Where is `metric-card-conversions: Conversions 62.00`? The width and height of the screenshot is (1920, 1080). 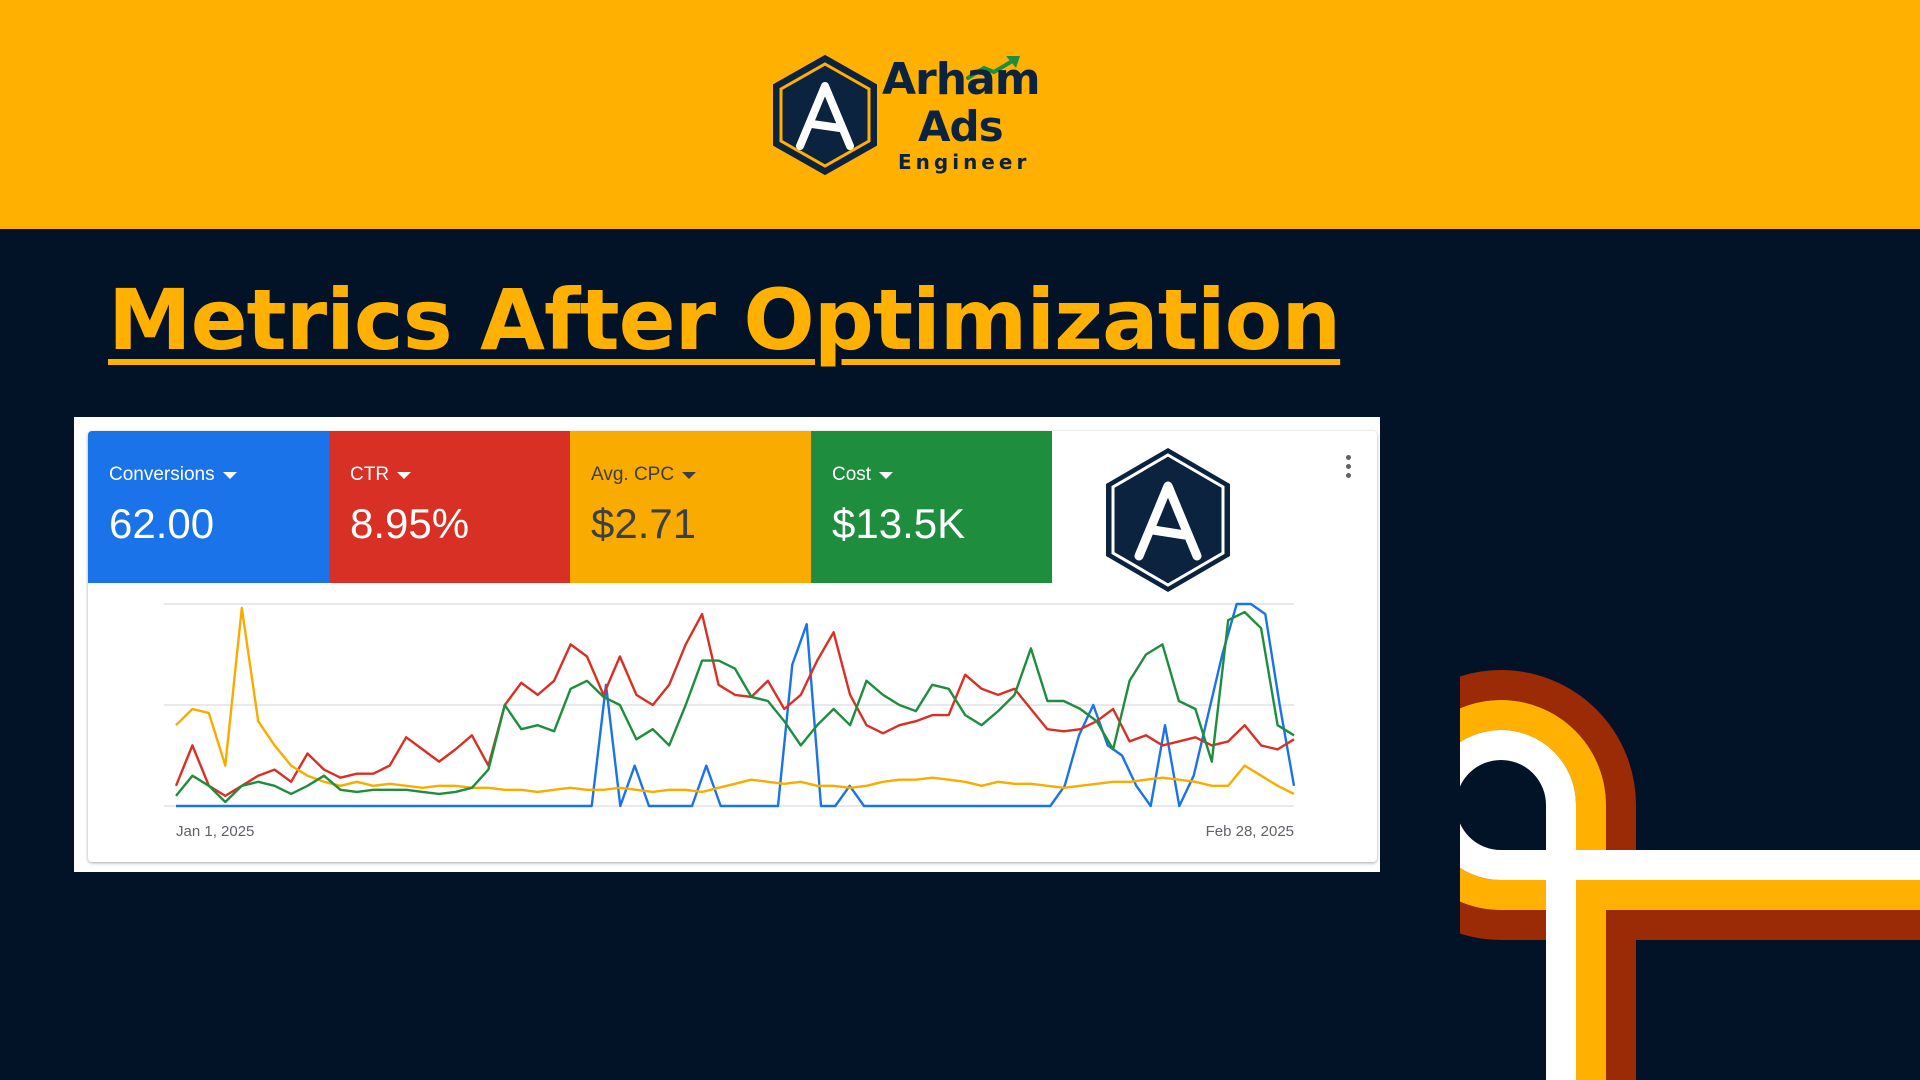 metric-card-conversions: Conversions 62.00 is located at coordinates (208, 507).